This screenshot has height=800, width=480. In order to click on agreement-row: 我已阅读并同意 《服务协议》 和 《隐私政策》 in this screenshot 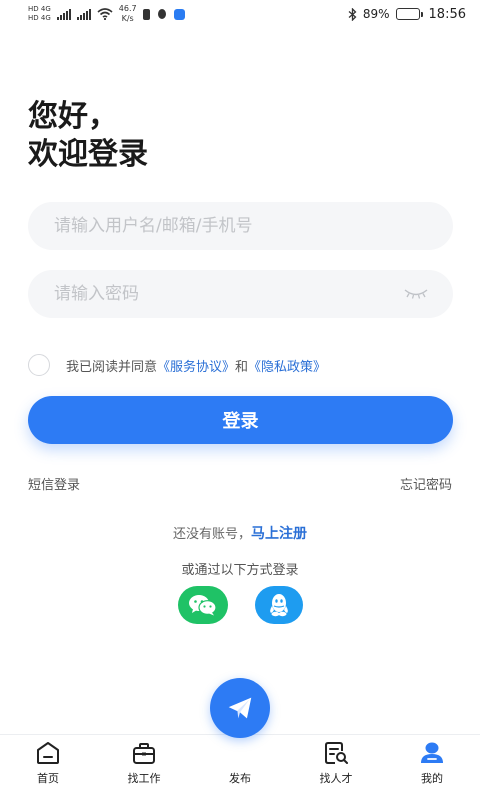, I will do `click(177, 365)`.